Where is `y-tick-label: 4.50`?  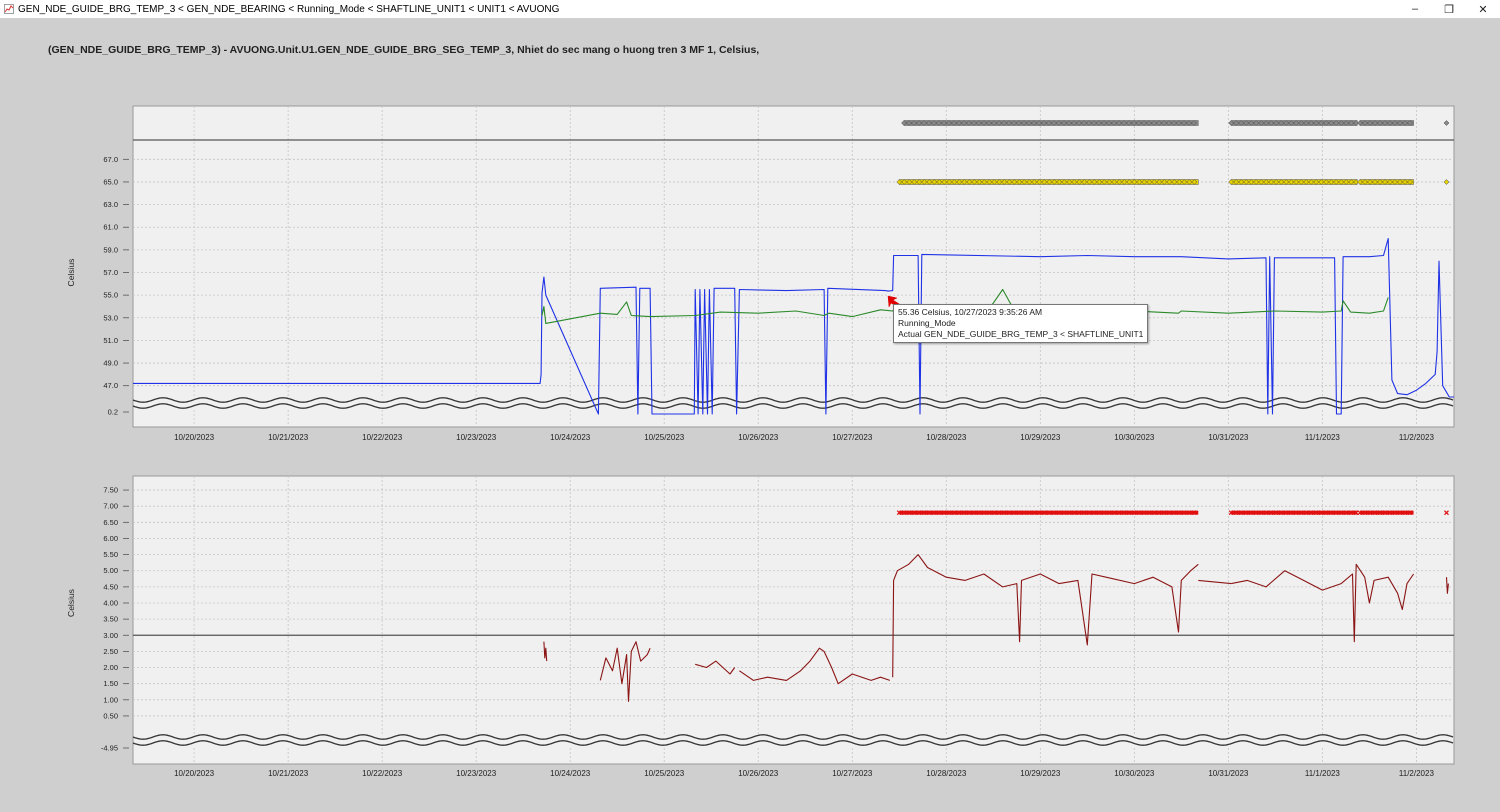 y-tick-label: 4.50 is located at coordinates (110, 586).